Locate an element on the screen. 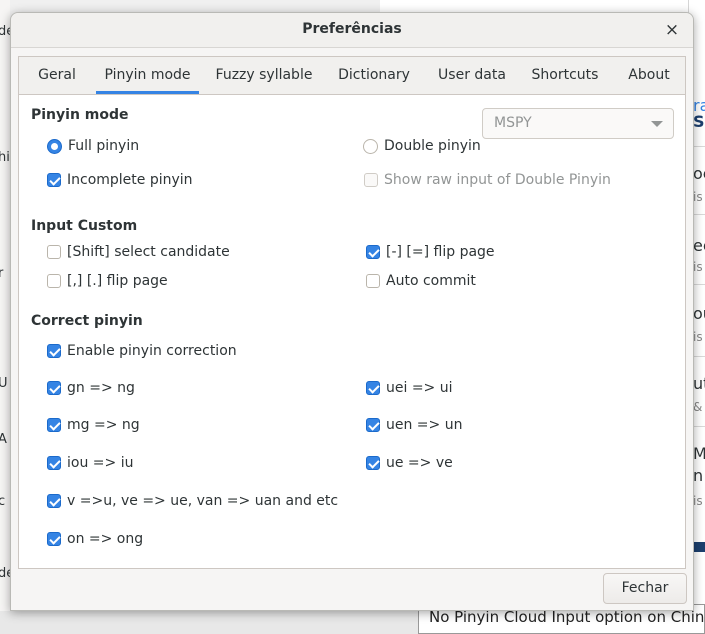  background-text: r is located at coordinates (2, 273).